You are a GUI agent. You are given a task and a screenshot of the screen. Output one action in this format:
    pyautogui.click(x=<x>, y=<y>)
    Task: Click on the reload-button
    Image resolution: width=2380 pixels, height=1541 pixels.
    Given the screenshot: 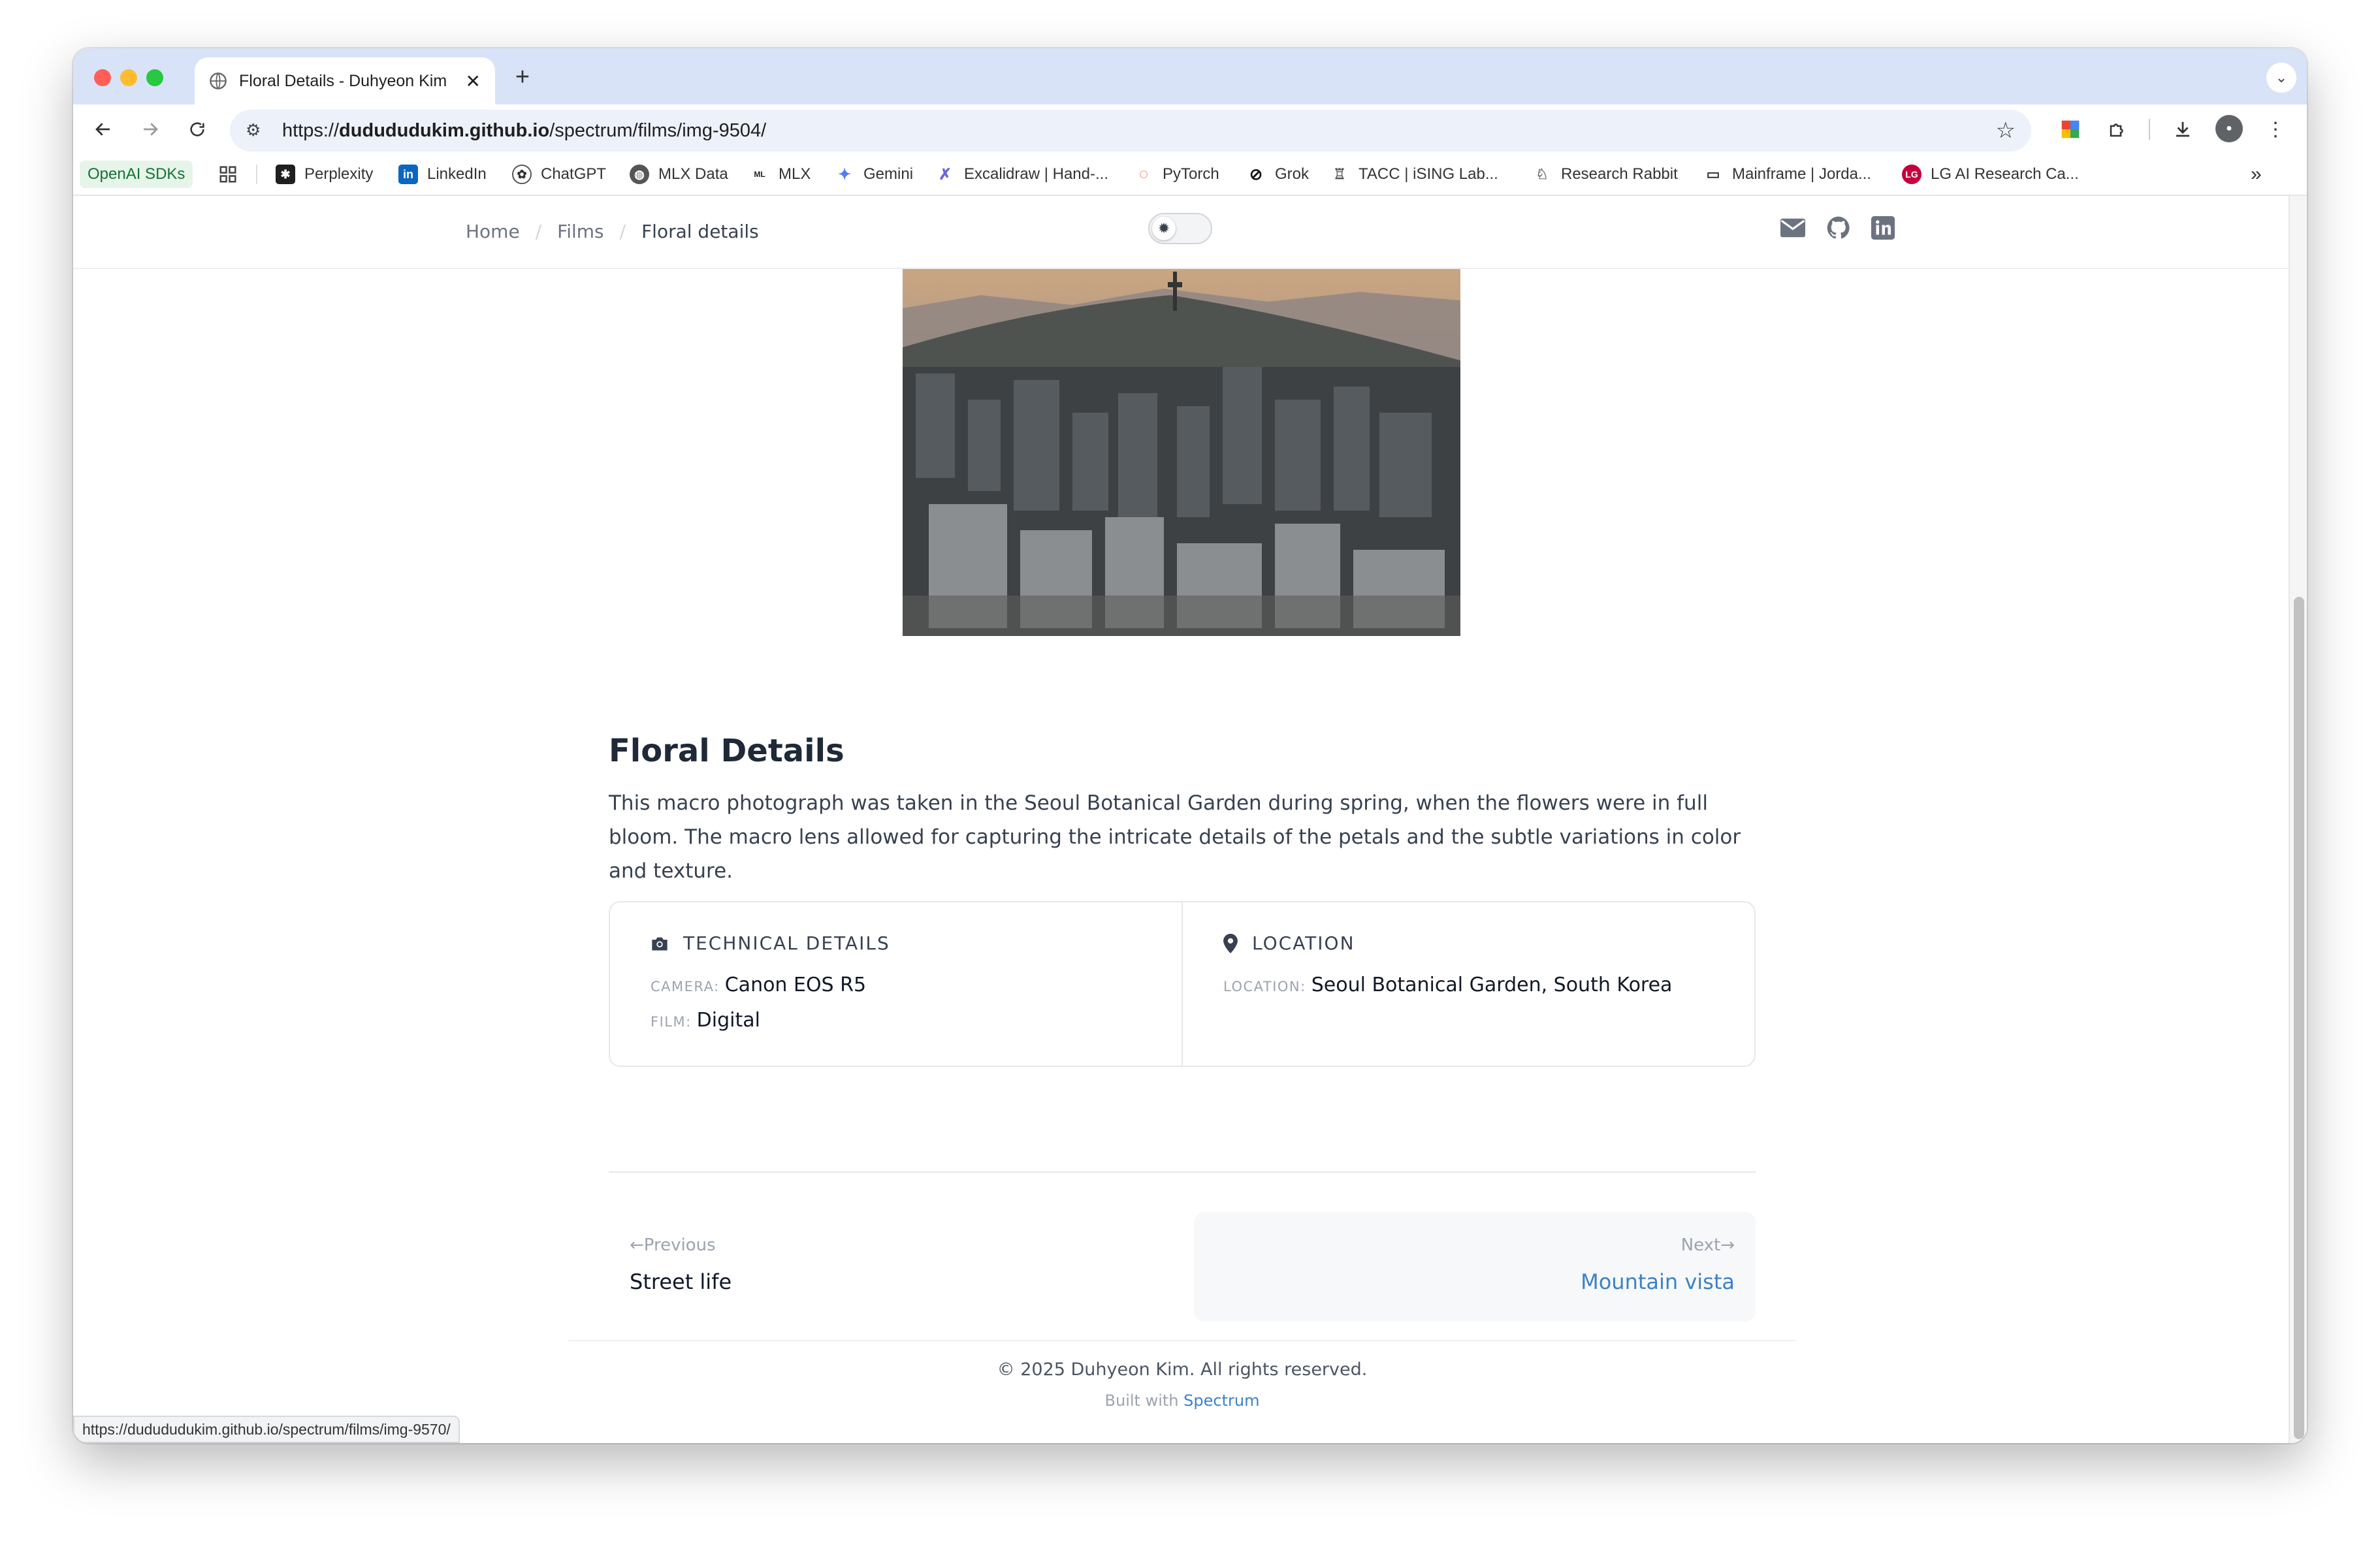 What is the action you would take?
    pyautogui.click(x=197, y=129)
    